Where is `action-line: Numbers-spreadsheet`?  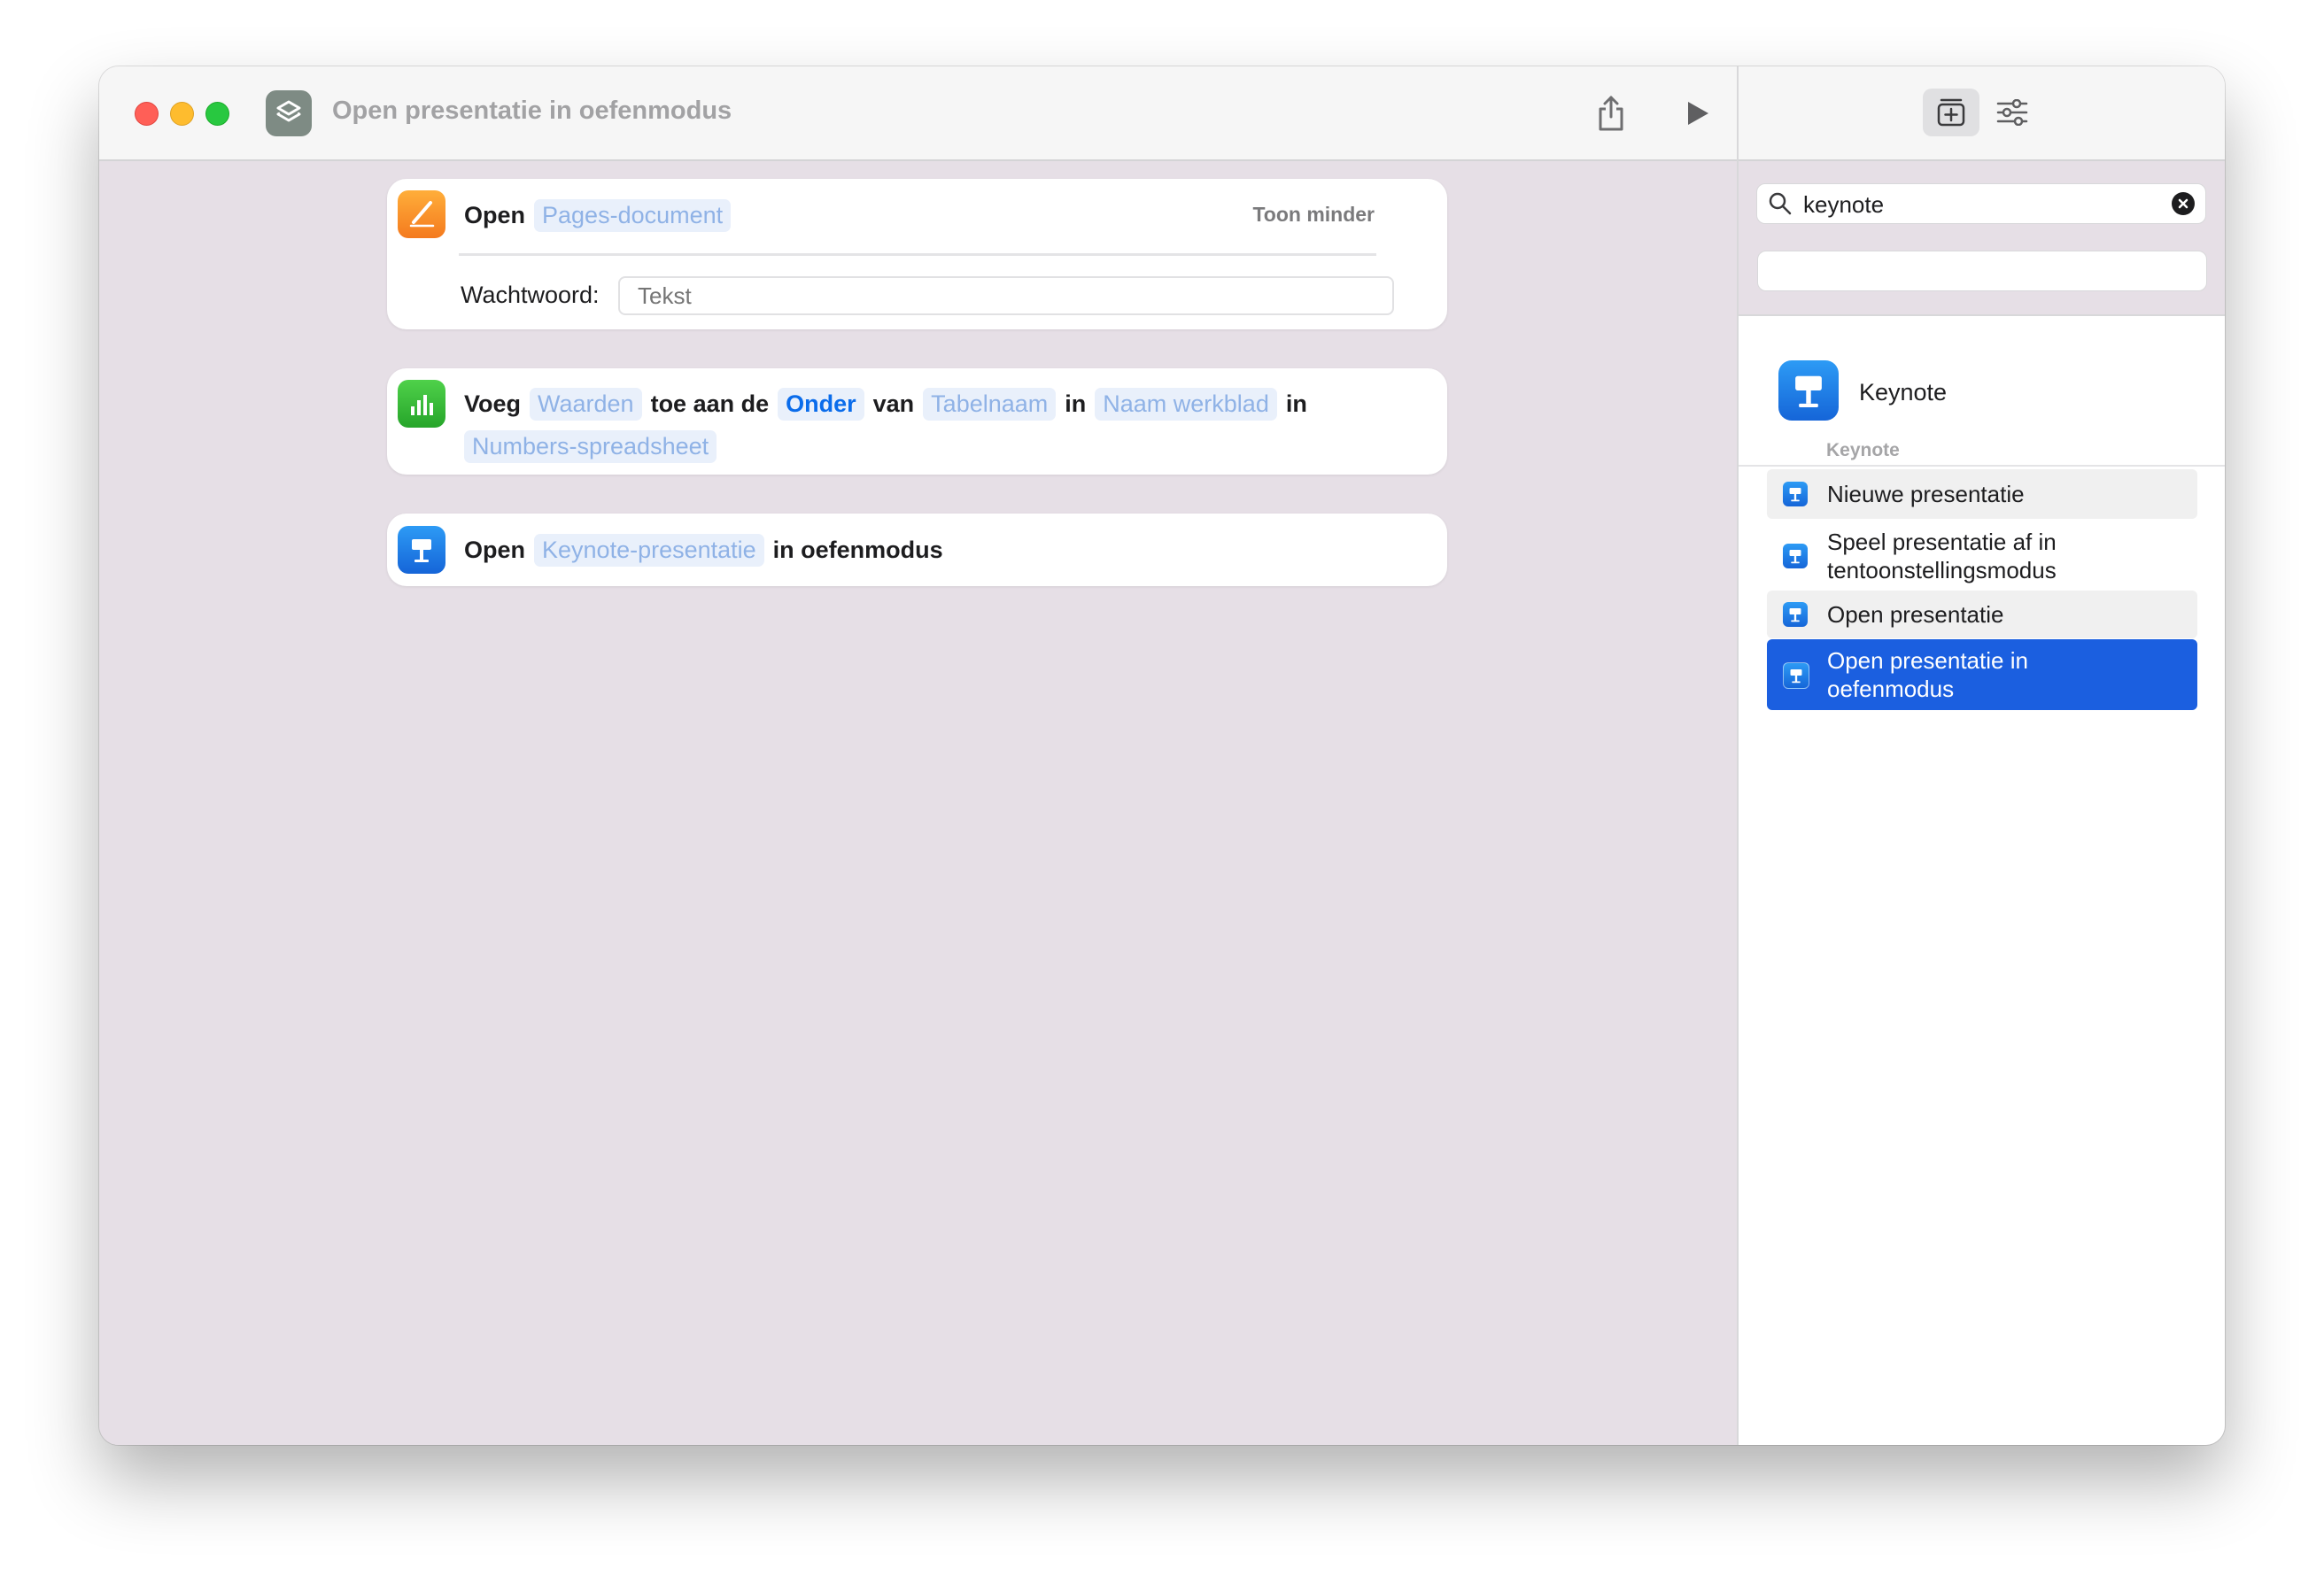
action-line: Numbers-spreadsheet is located at coordinates (594, 446).